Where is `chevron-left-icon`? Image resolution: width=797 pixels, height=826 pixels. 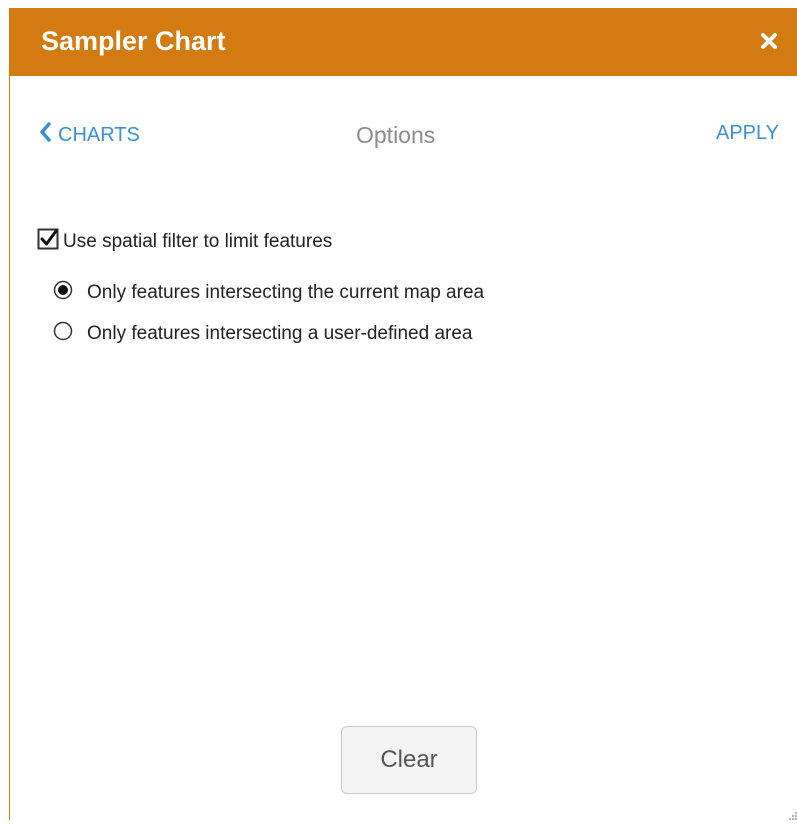
chevron-left-icon is located at coordinates (45, 135).